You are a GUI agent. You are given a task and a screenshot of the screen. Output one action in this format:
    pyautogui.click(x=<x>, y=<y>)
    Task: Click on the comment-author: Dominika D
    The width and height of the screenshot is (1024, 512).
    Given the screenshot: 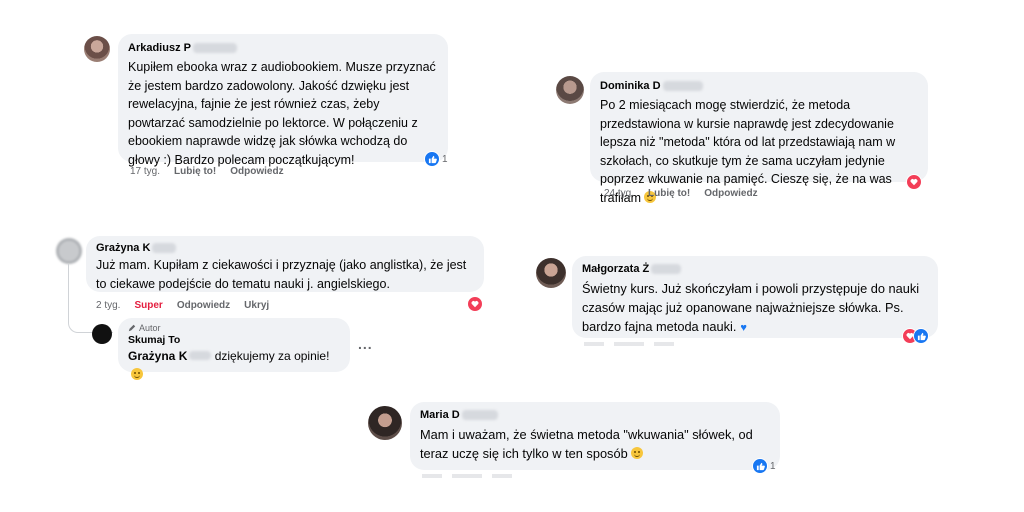 What is the action you would take?
    pyautogui.click(x=630, y=86)
    